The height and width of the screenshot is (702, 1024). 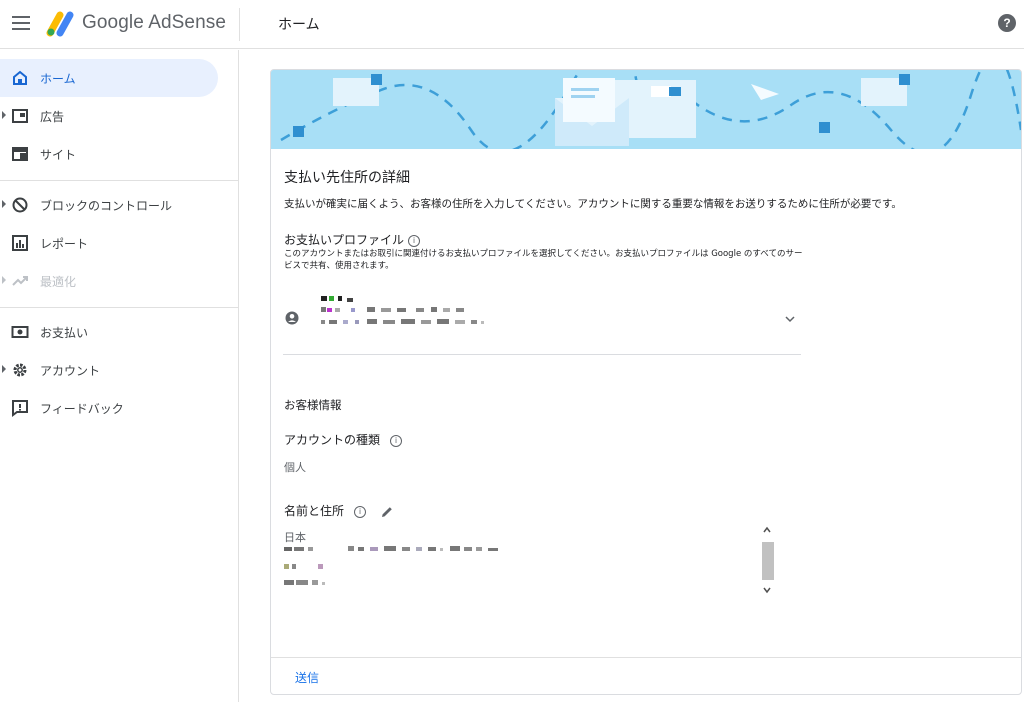 I want to click on sidebar-item-home: ホーム, so click(x=109, y=78).